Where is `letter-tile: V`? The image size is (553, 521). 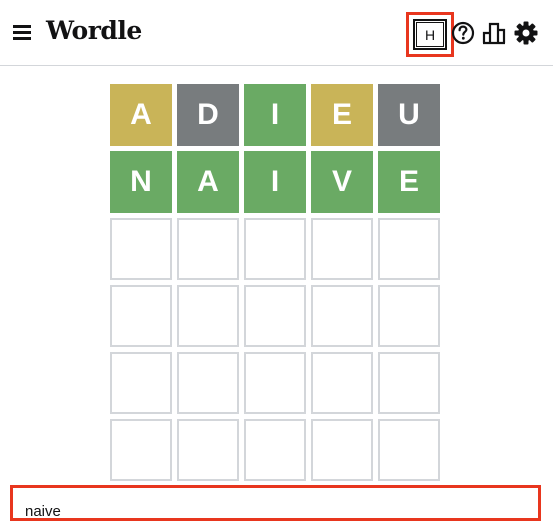 letter-tile: V is located at coordinates (342, 182).